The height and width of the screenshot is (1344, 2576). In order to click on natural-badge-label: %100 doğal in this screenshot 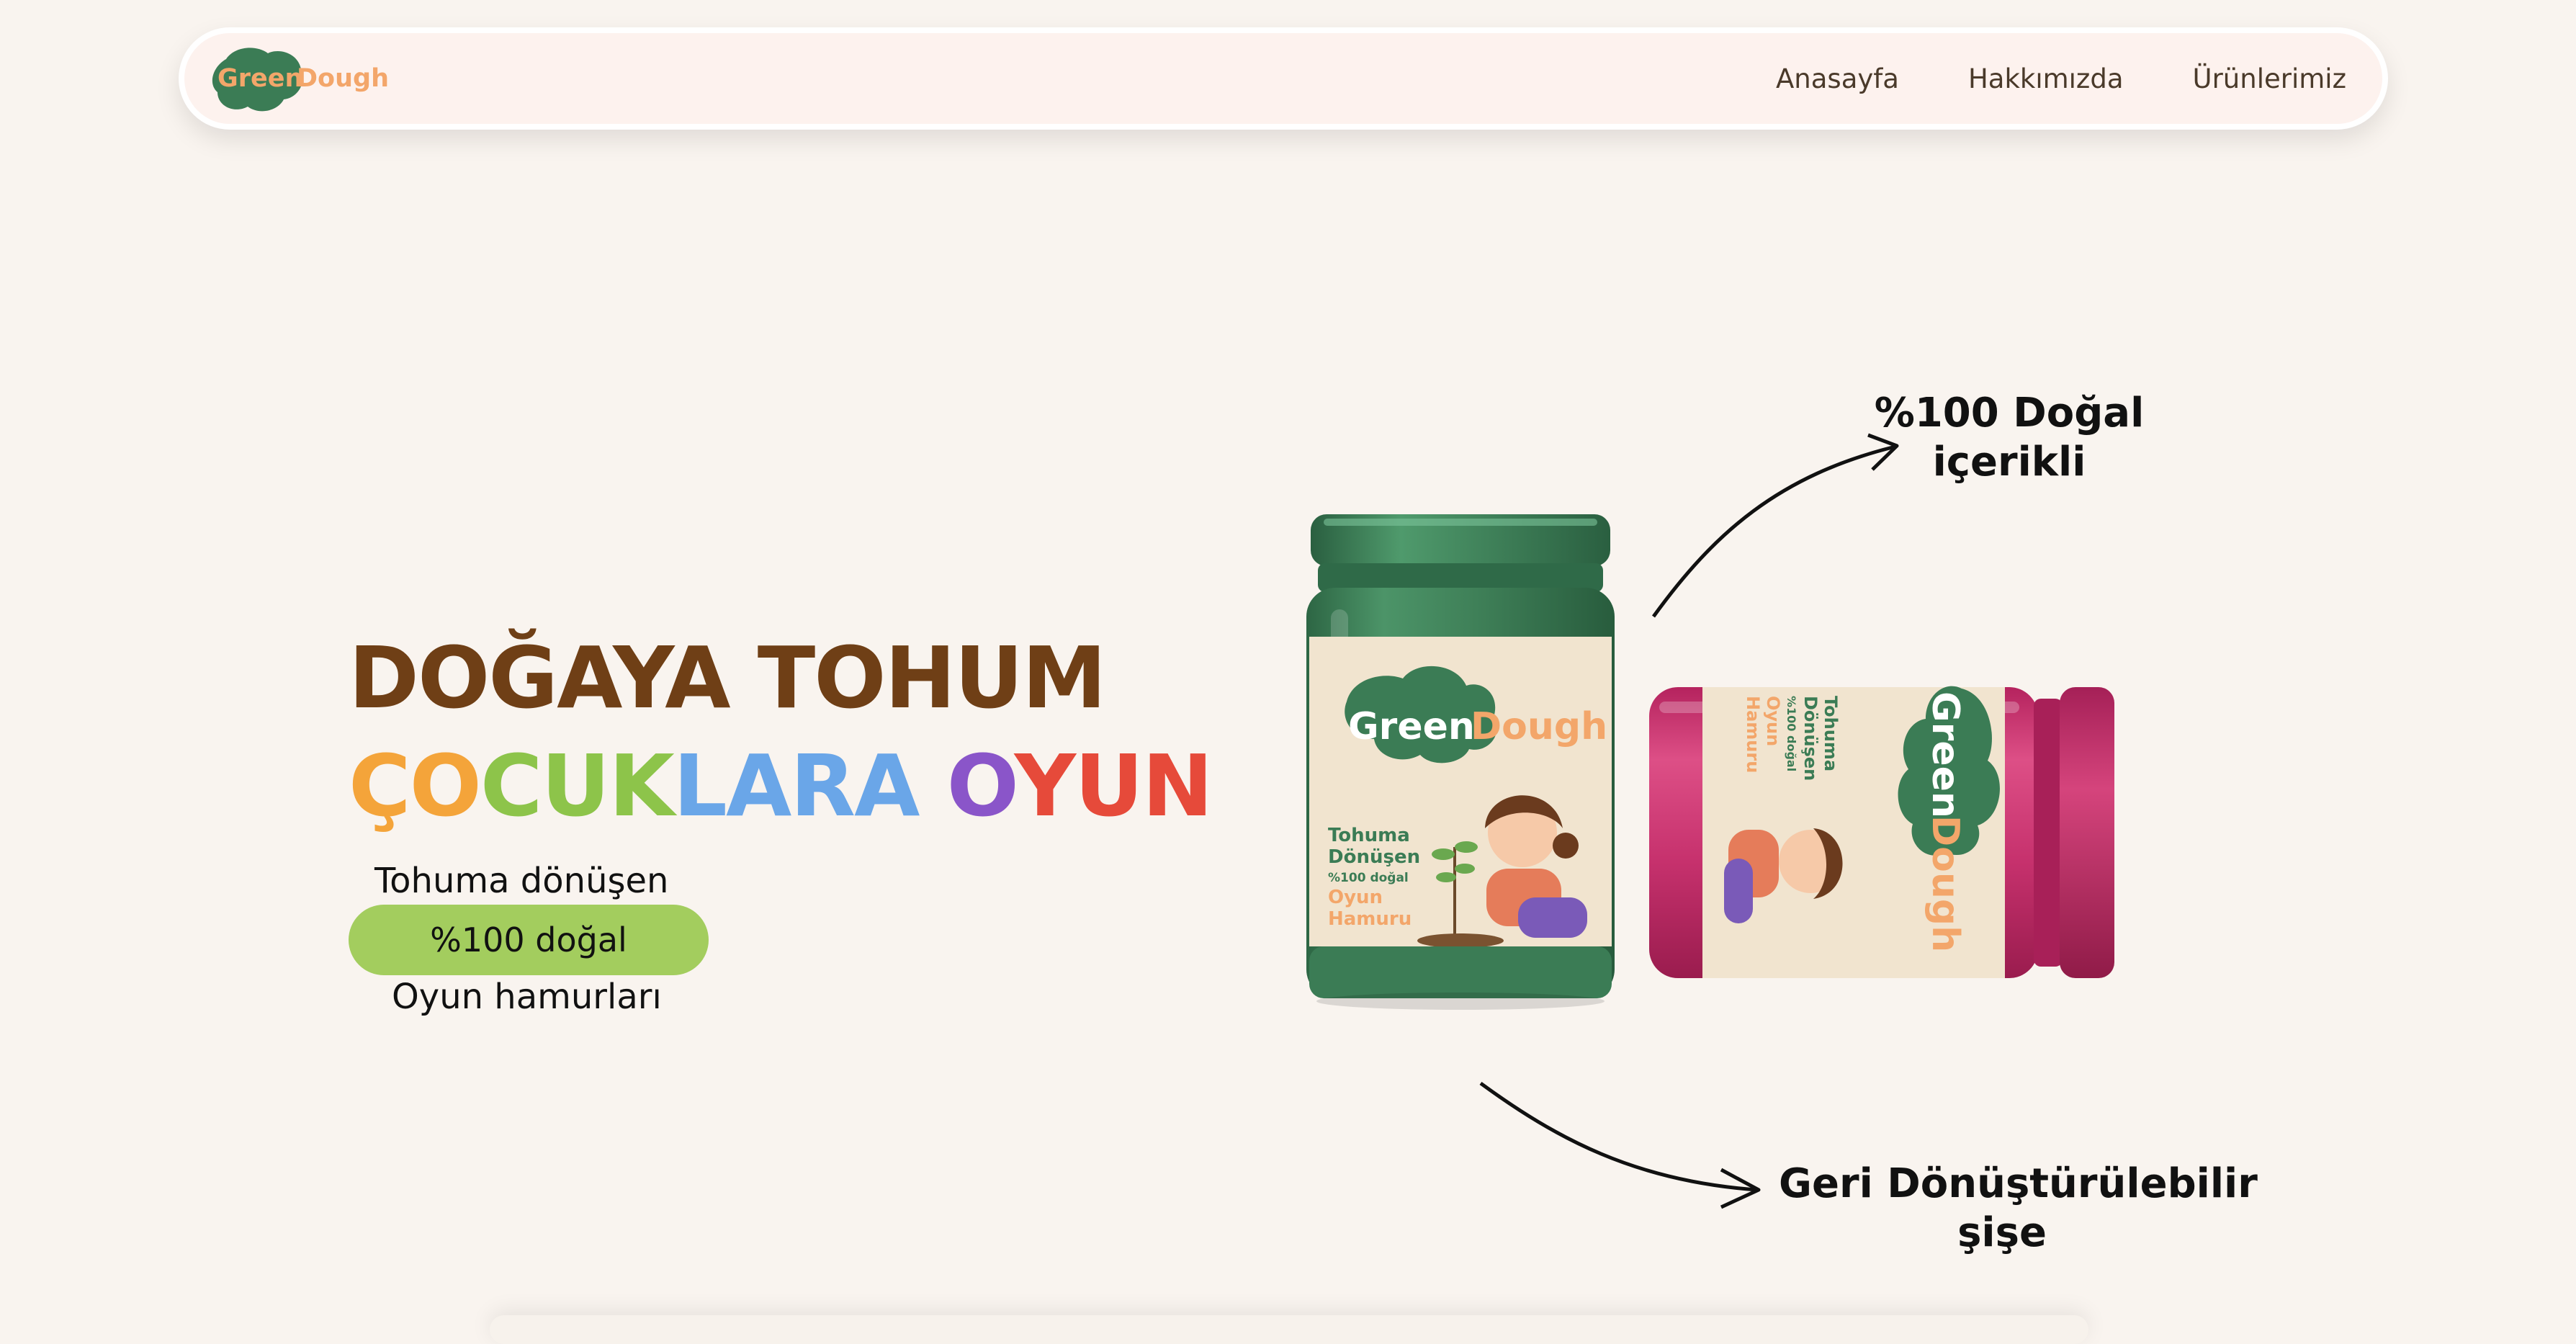, I will do `click(528, 940)`.